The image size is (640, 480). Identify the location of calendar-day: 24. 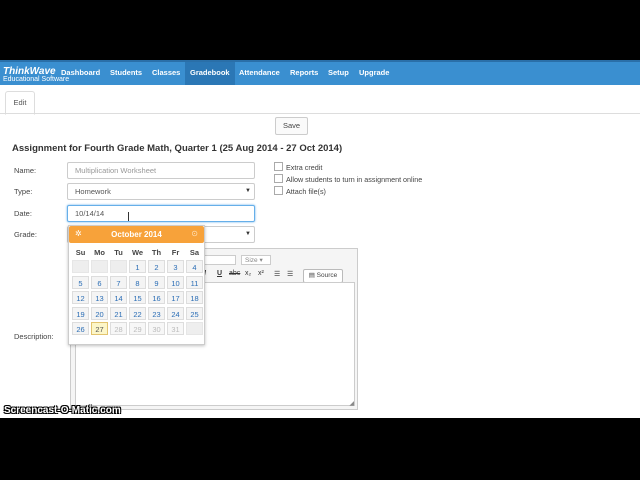
(175, 313).